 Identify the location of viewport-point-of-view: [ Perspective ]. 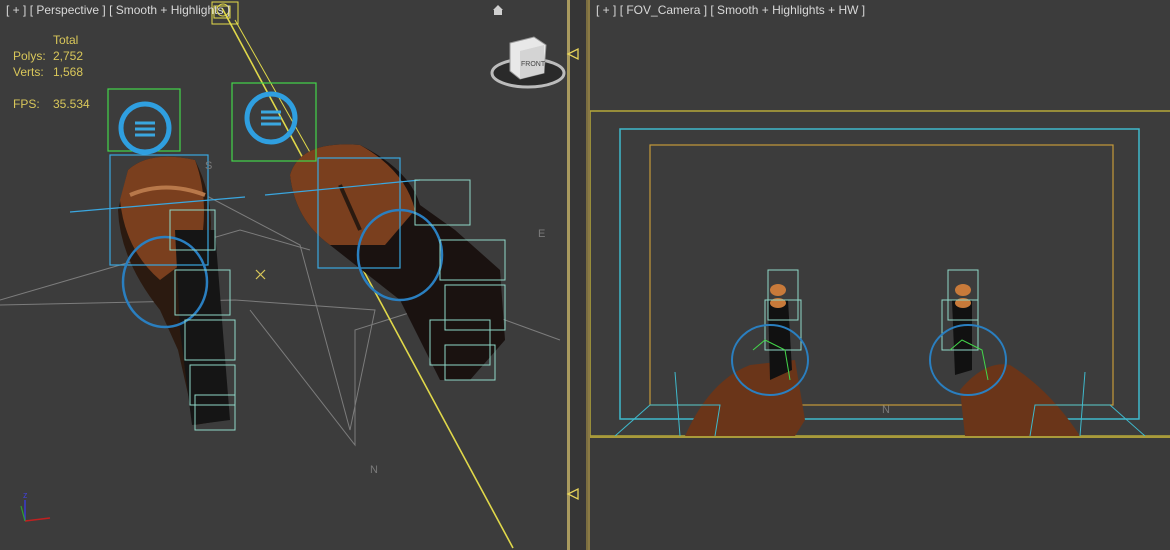
(68, 10).